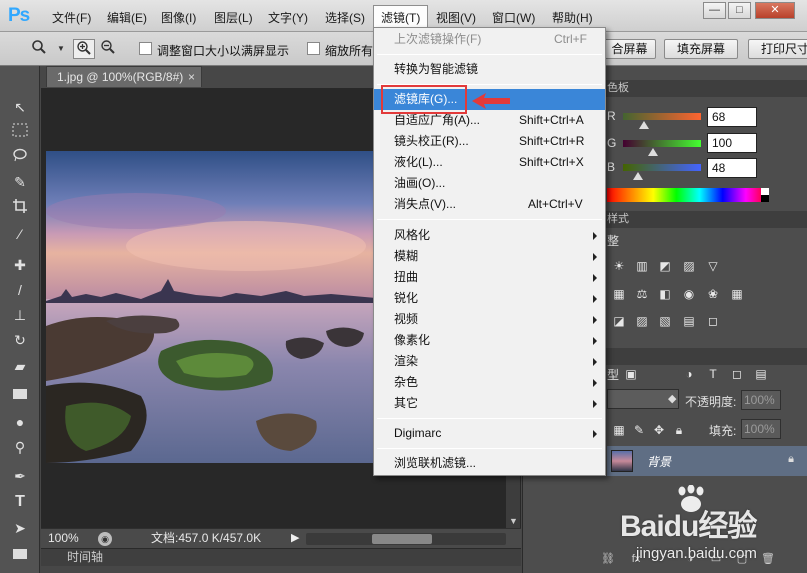 Image resolution: width=807 pixels, height=573 pixels. Describe the element at coordinates (619, 430) in the screenshot. I see `lock-transparent-icon: ▦` at that location.